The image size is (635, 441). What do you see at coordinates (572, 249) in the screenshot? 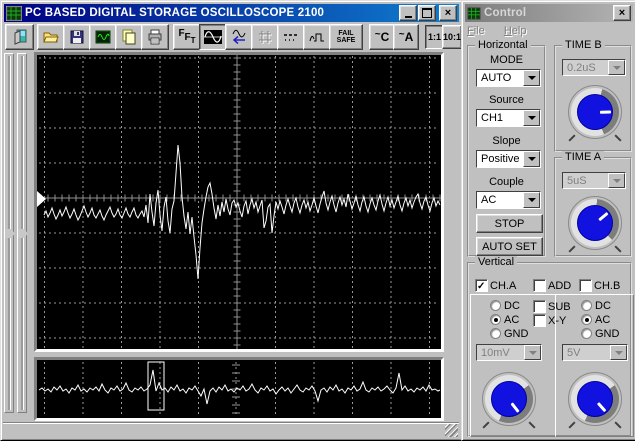
I see `knob-tick` at bounding box center [572, 249].